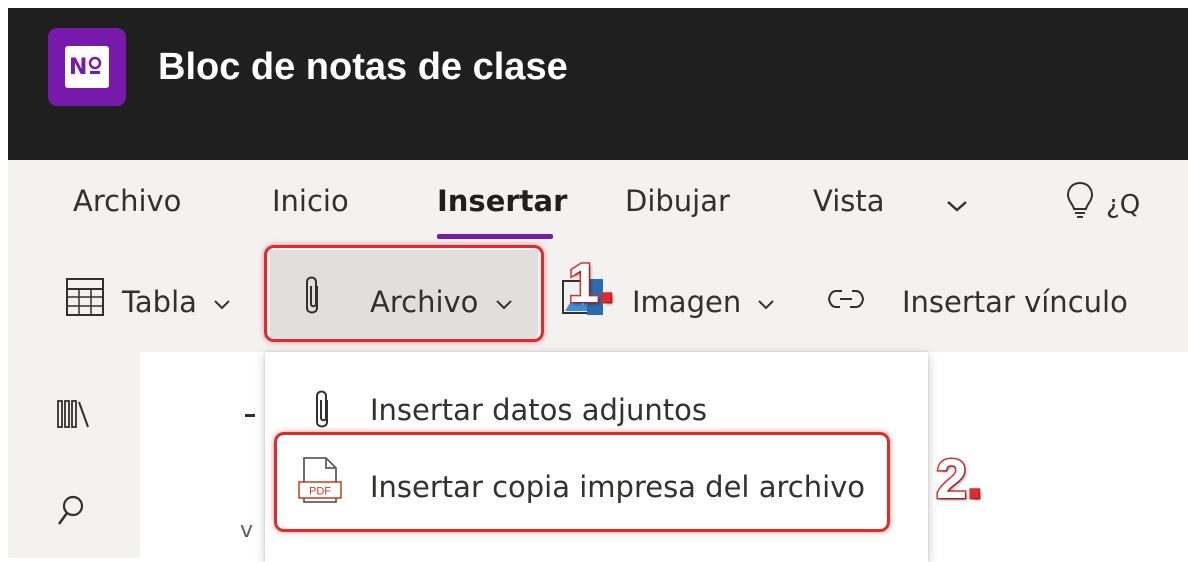 This screenshot has width=1188, height=562. What do you see at coordinates (582, 482) in the screenshot?
I see `highlight-insertar-copia-impresa` at bounding box center [582, 482].